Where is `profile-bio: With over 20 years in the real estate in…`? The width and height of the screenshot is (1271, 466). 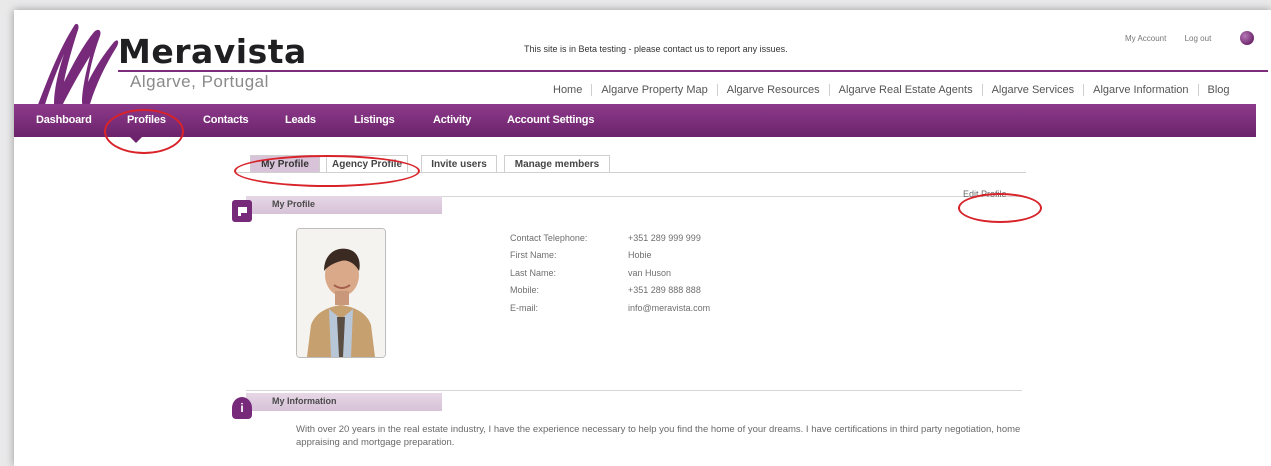 profile-bio: With over 20 years in the real estate in… is located at coordinates (658, 436).